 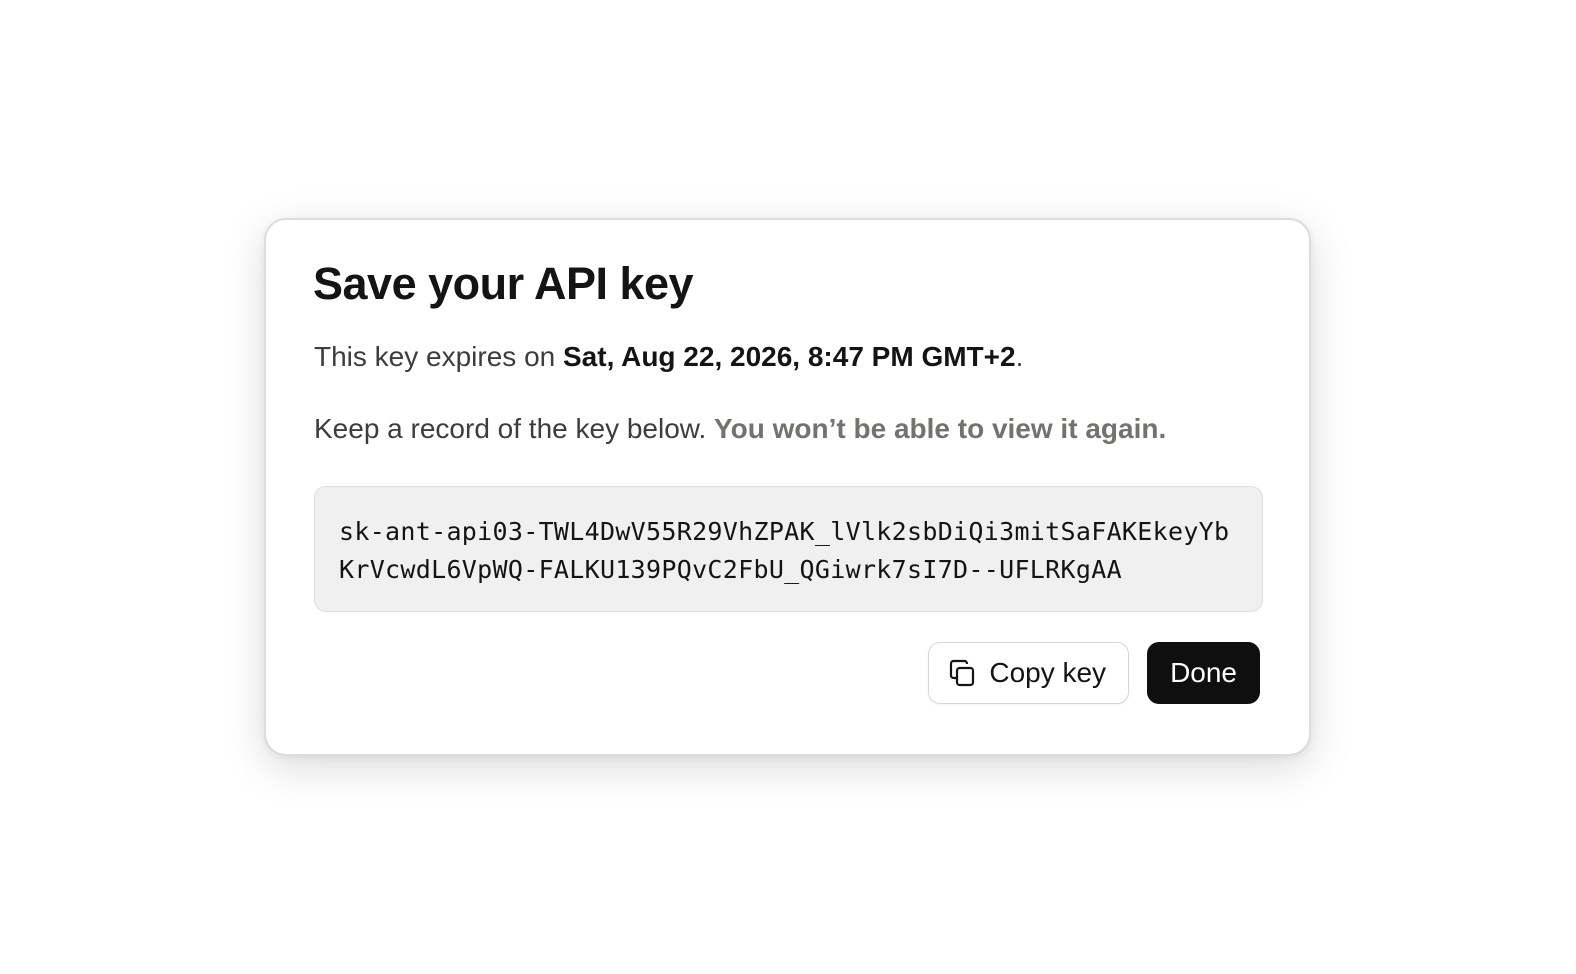 I want to click on dialog-actions: Copy key Done, so click(x=1094, y=673).